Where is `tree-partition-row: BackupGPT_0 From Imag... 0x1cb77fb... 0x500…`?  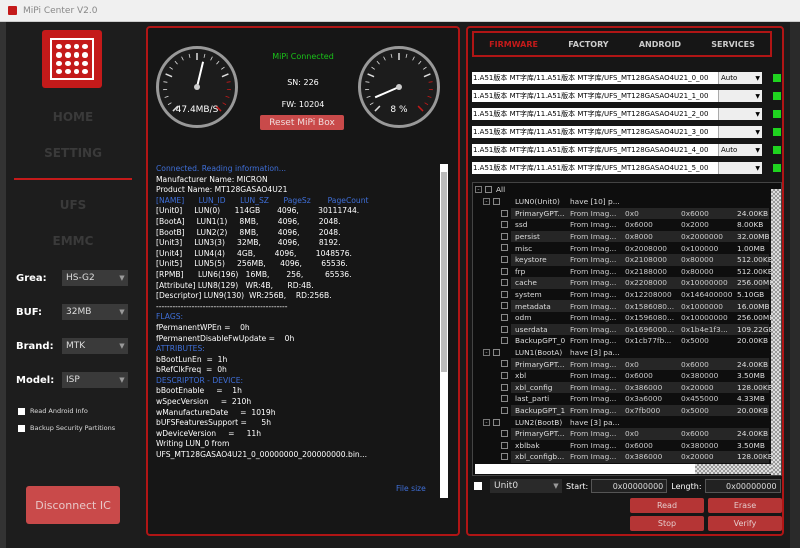
tree-partition-row: BackupGPT_0 From Imag... 0x1cb77fb... 0x500… is located at coordinates (627, 341).